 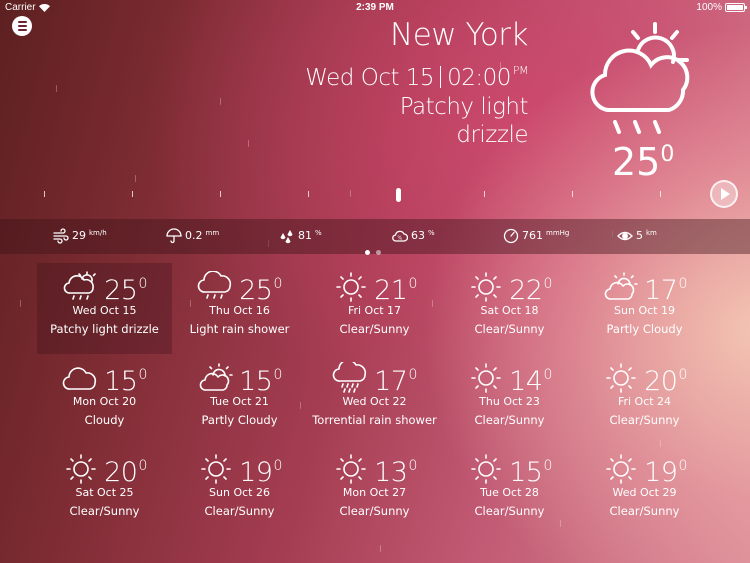 I want to click on forecast-date: Fri Oct 17, so click(x=374, y=310).